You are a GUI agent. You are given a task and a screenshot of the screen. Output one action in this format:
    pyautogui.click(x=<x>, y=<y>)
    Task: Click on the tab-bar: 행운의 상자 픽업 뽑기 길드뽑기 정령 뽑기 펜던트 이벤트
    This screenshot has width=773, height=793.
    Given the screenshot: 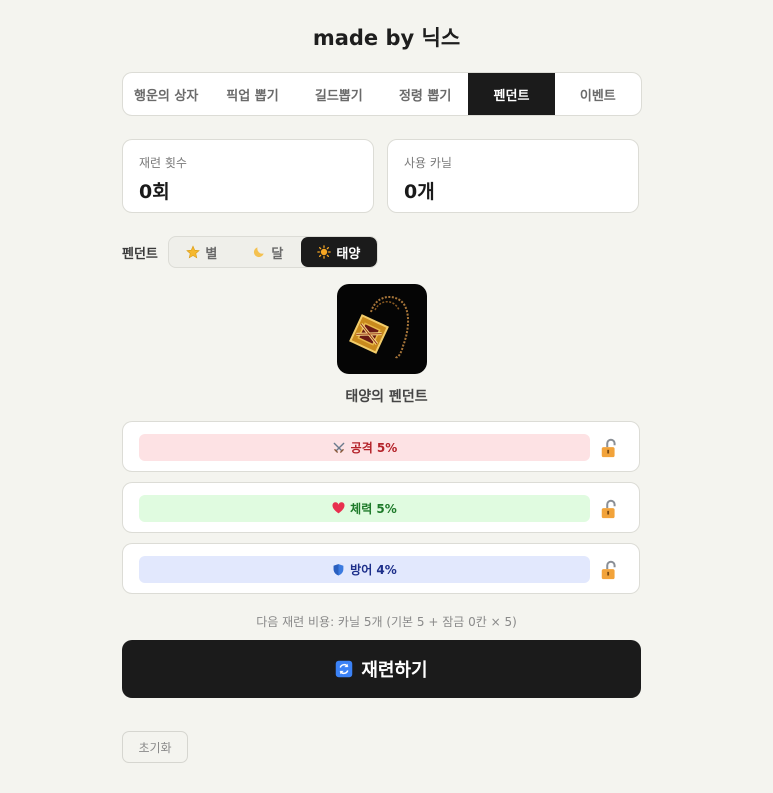 What is the action you would take?
    pyautogui.click(x=382, y=94)
    